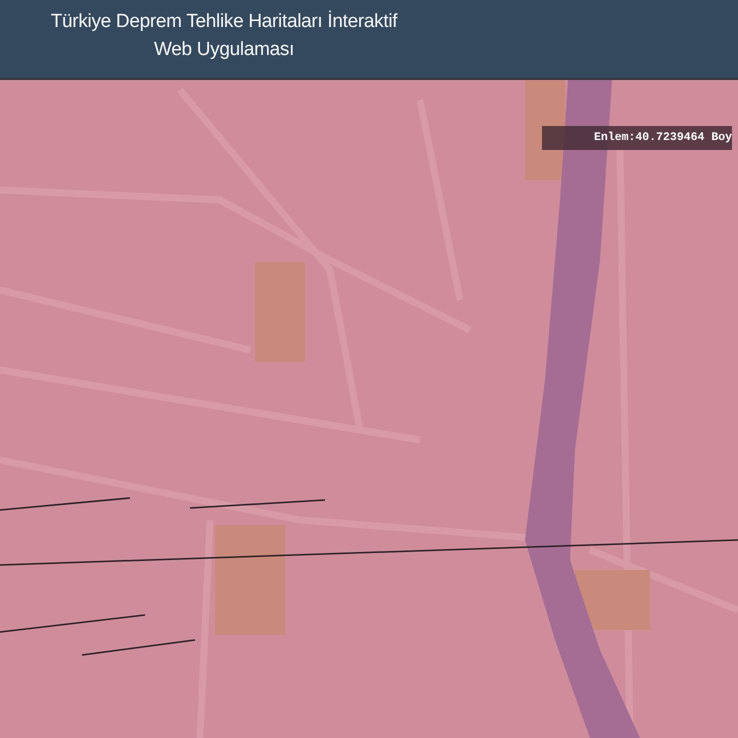  I want to click on app-title: Türkiye Deprem Tehlike Haritaları İnteraktif Web Uygulaması, so click(224, 36).